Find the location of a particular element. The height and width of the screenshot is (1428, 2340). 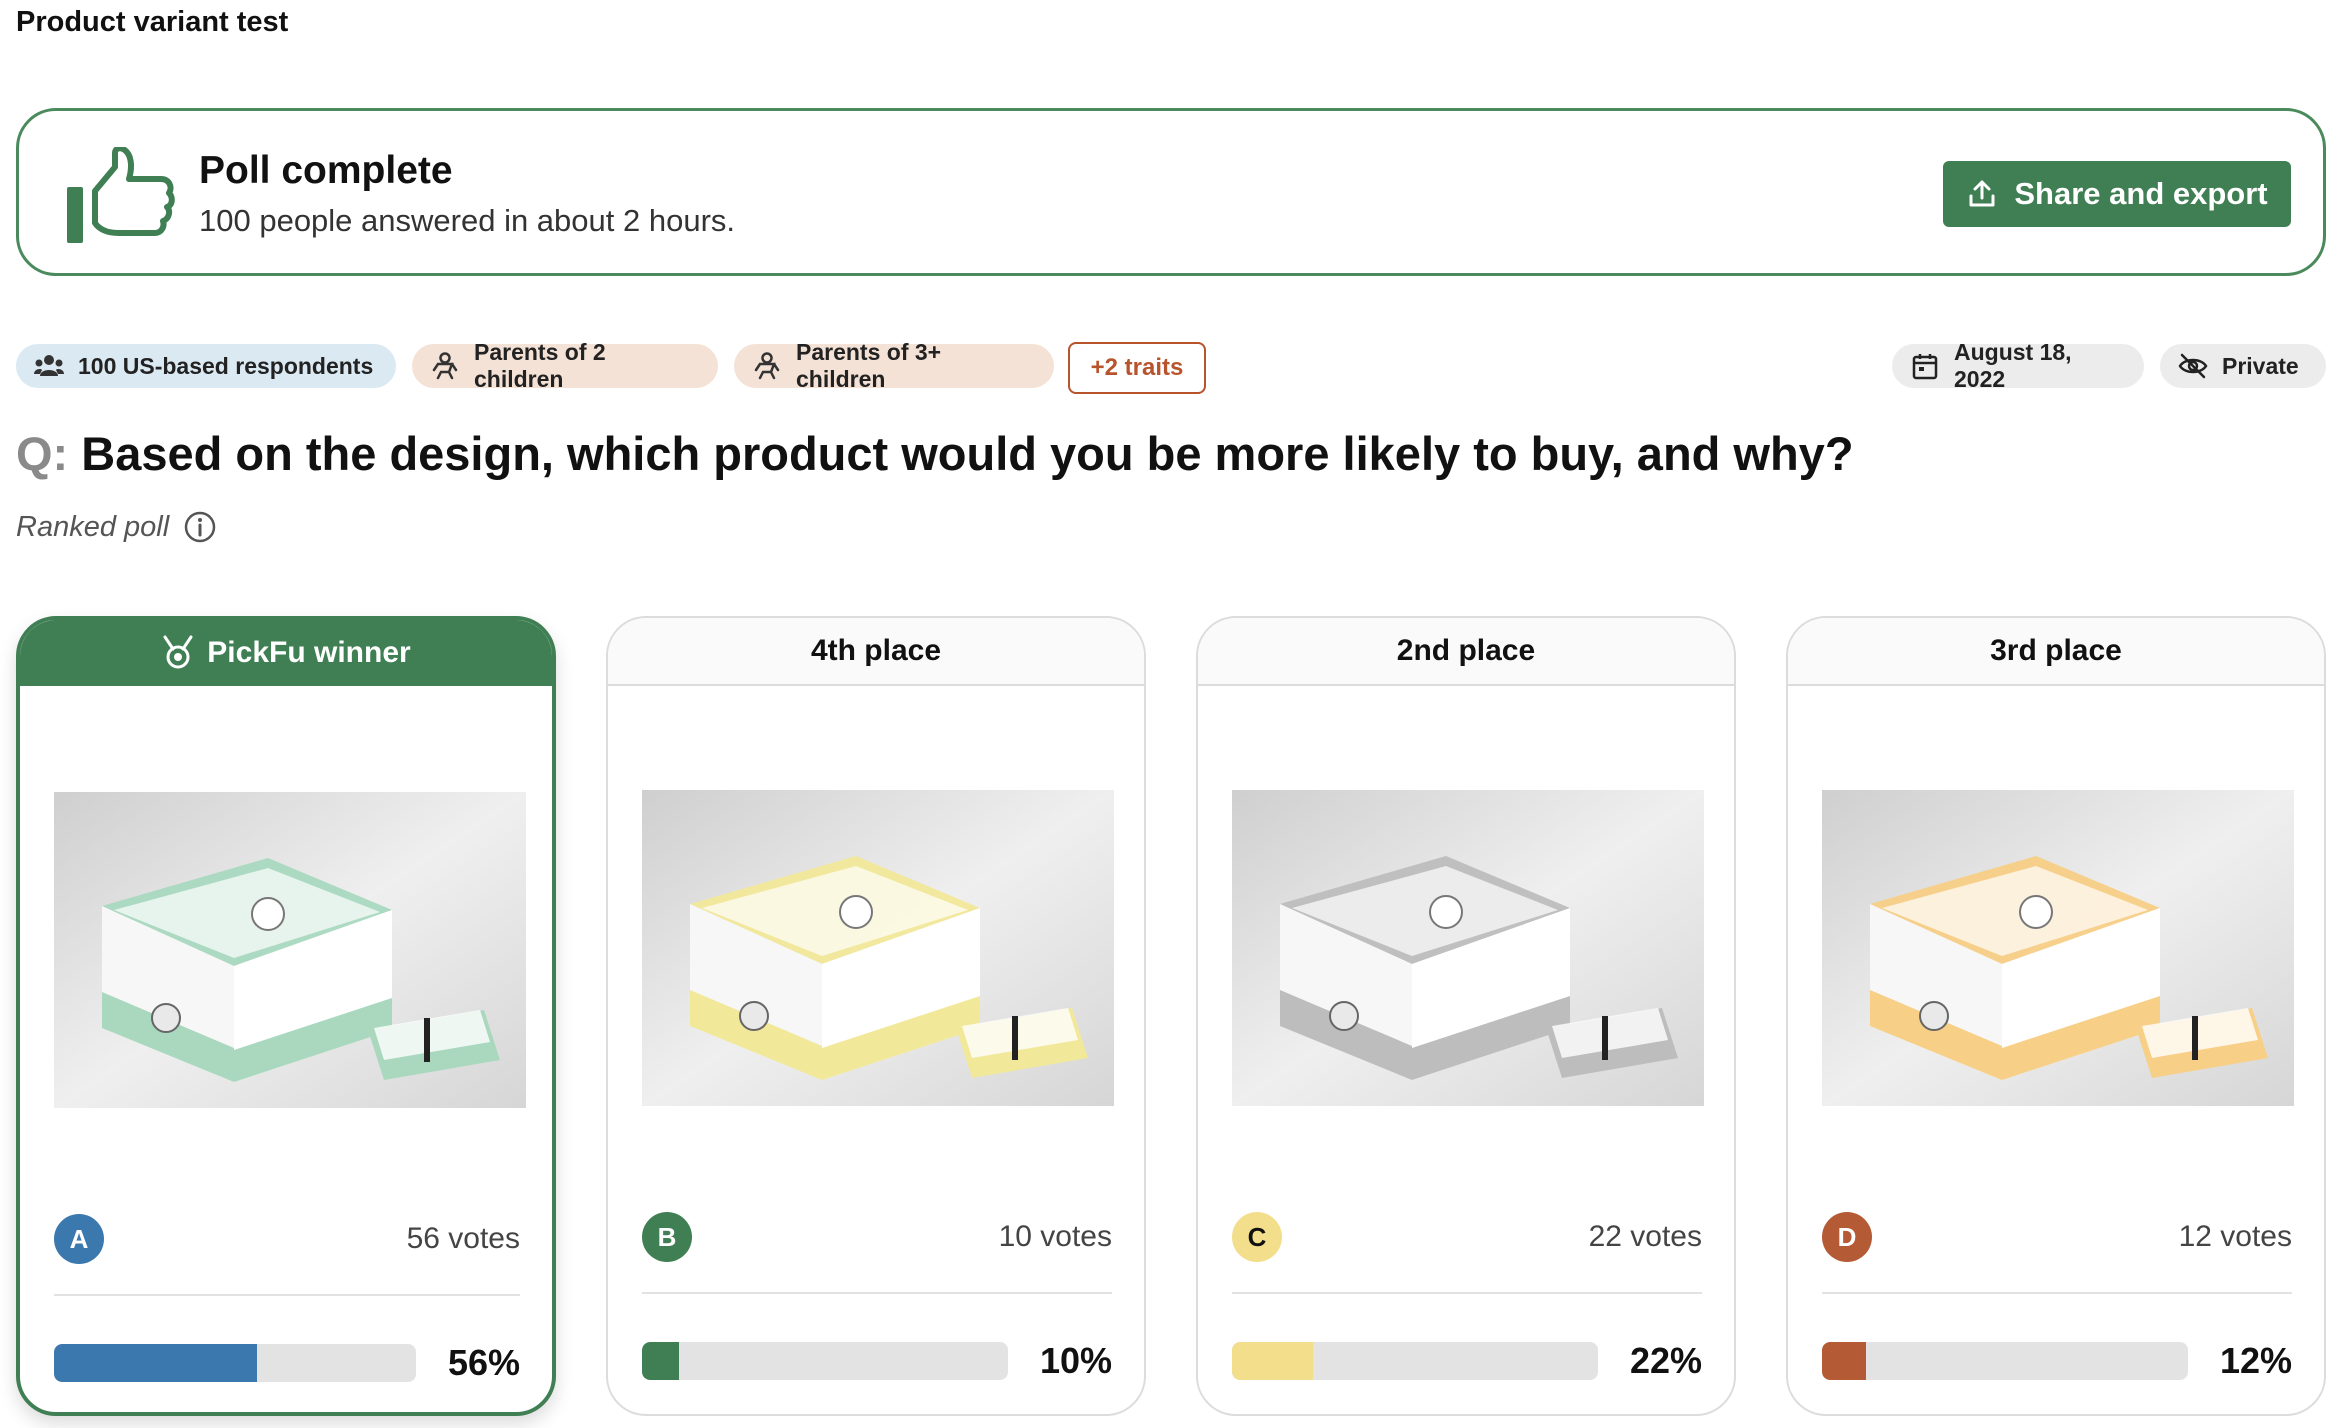

vote-count: 10 votes is located at coordinates (1055, 1236).